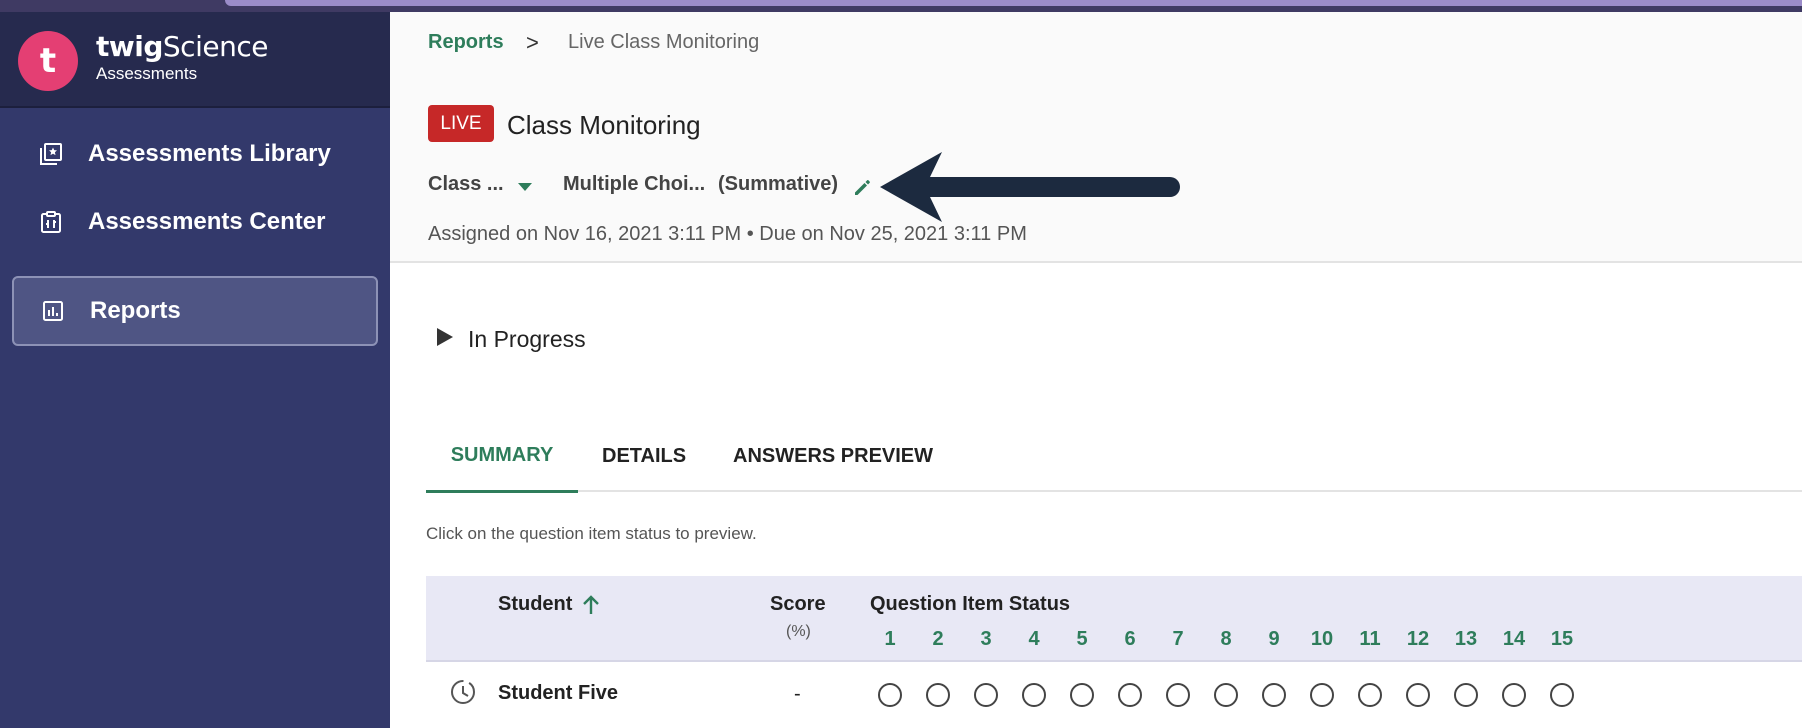 The image size is (1802, 728). I want to click on question-number-9: 9, so click(1274, 639).